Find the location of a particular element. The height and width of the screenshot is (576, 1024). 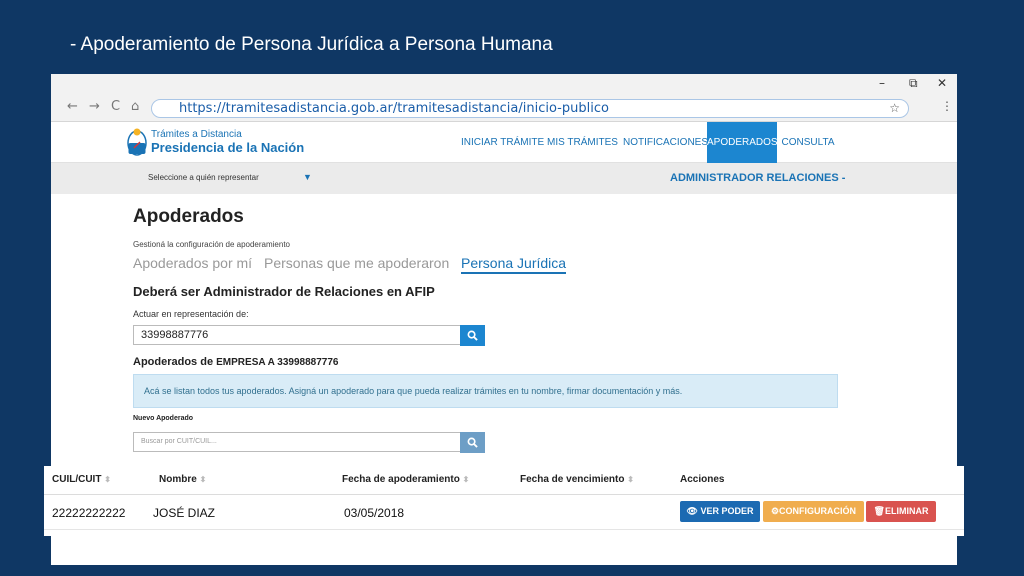

apoderados-prefix: Apoderados de is located at coordinates (173, 362).